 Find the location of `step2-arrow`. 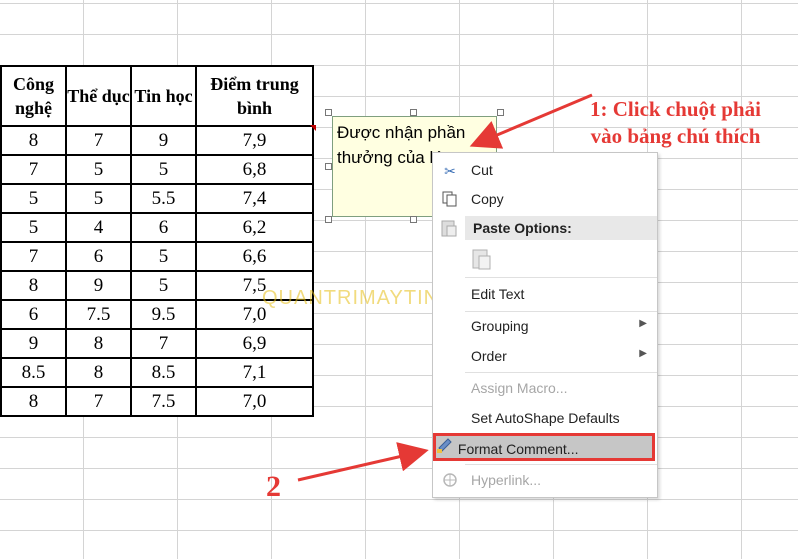

step2-arrow is located at coordinates (363, 462).